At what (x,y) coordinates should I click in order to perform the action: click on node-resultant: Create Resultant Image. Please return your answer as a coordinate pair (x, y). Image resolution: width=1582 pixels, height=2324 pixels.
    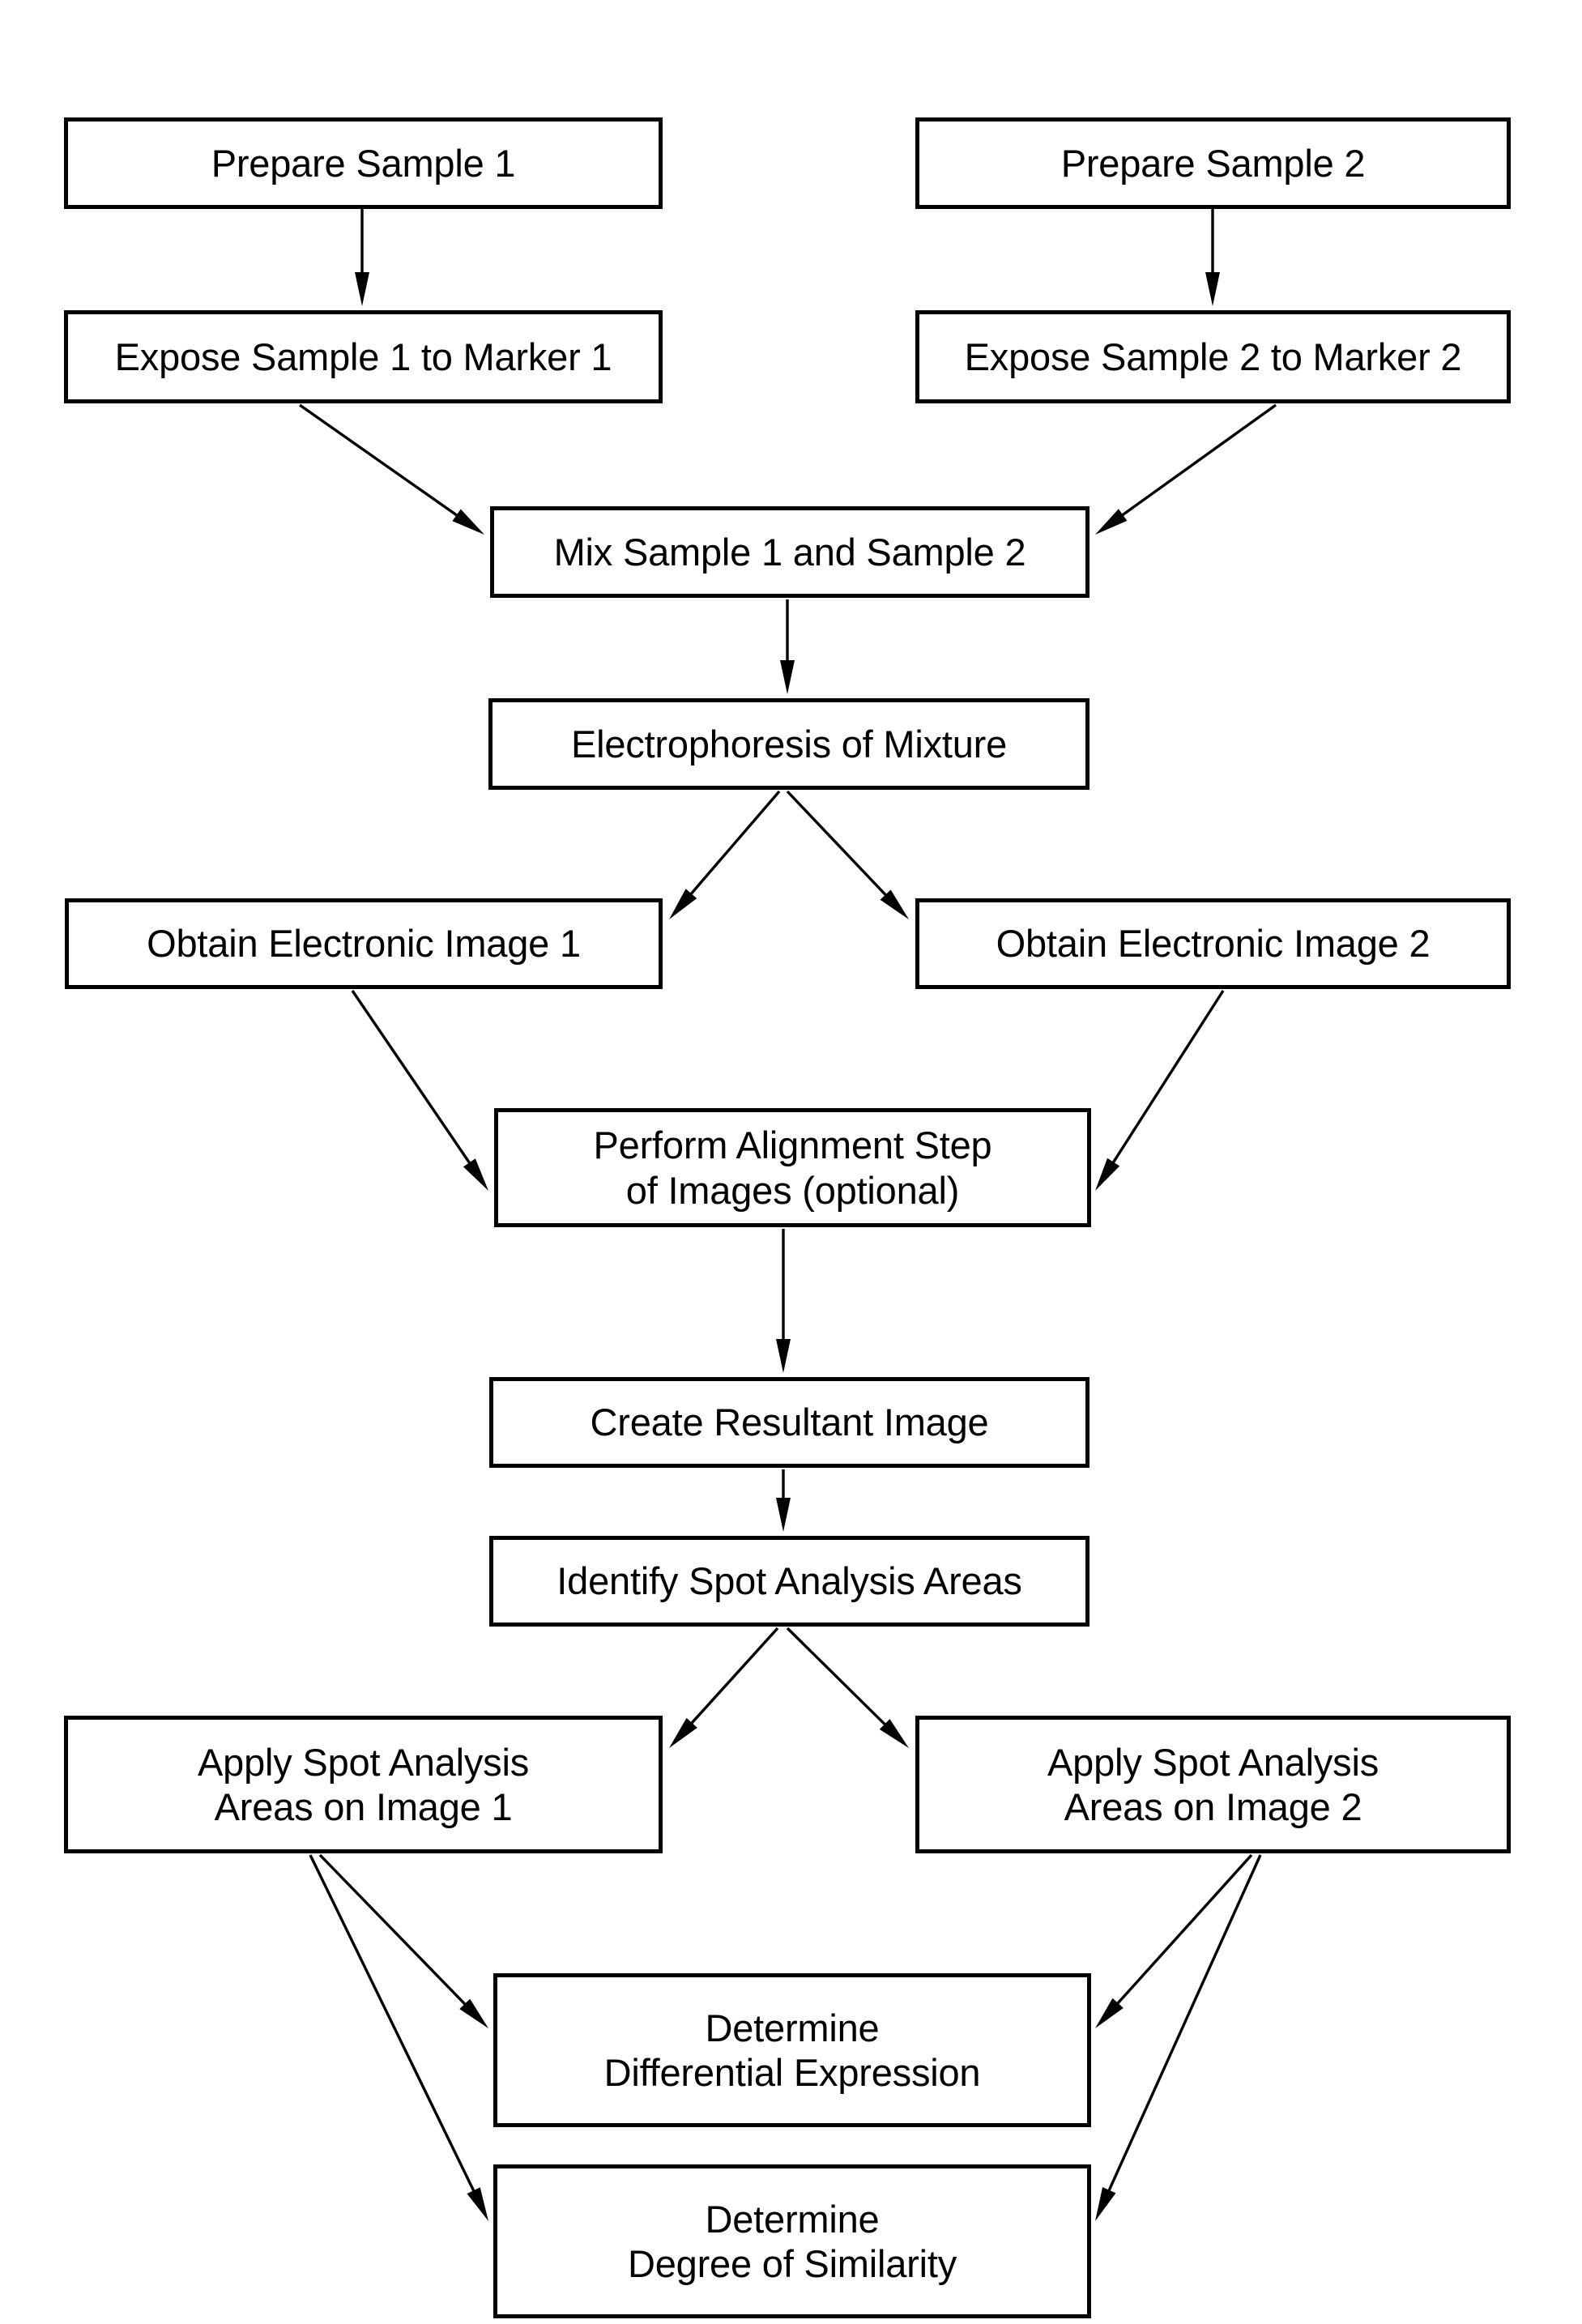
    Looking at the image, I should click on (789, 1422).